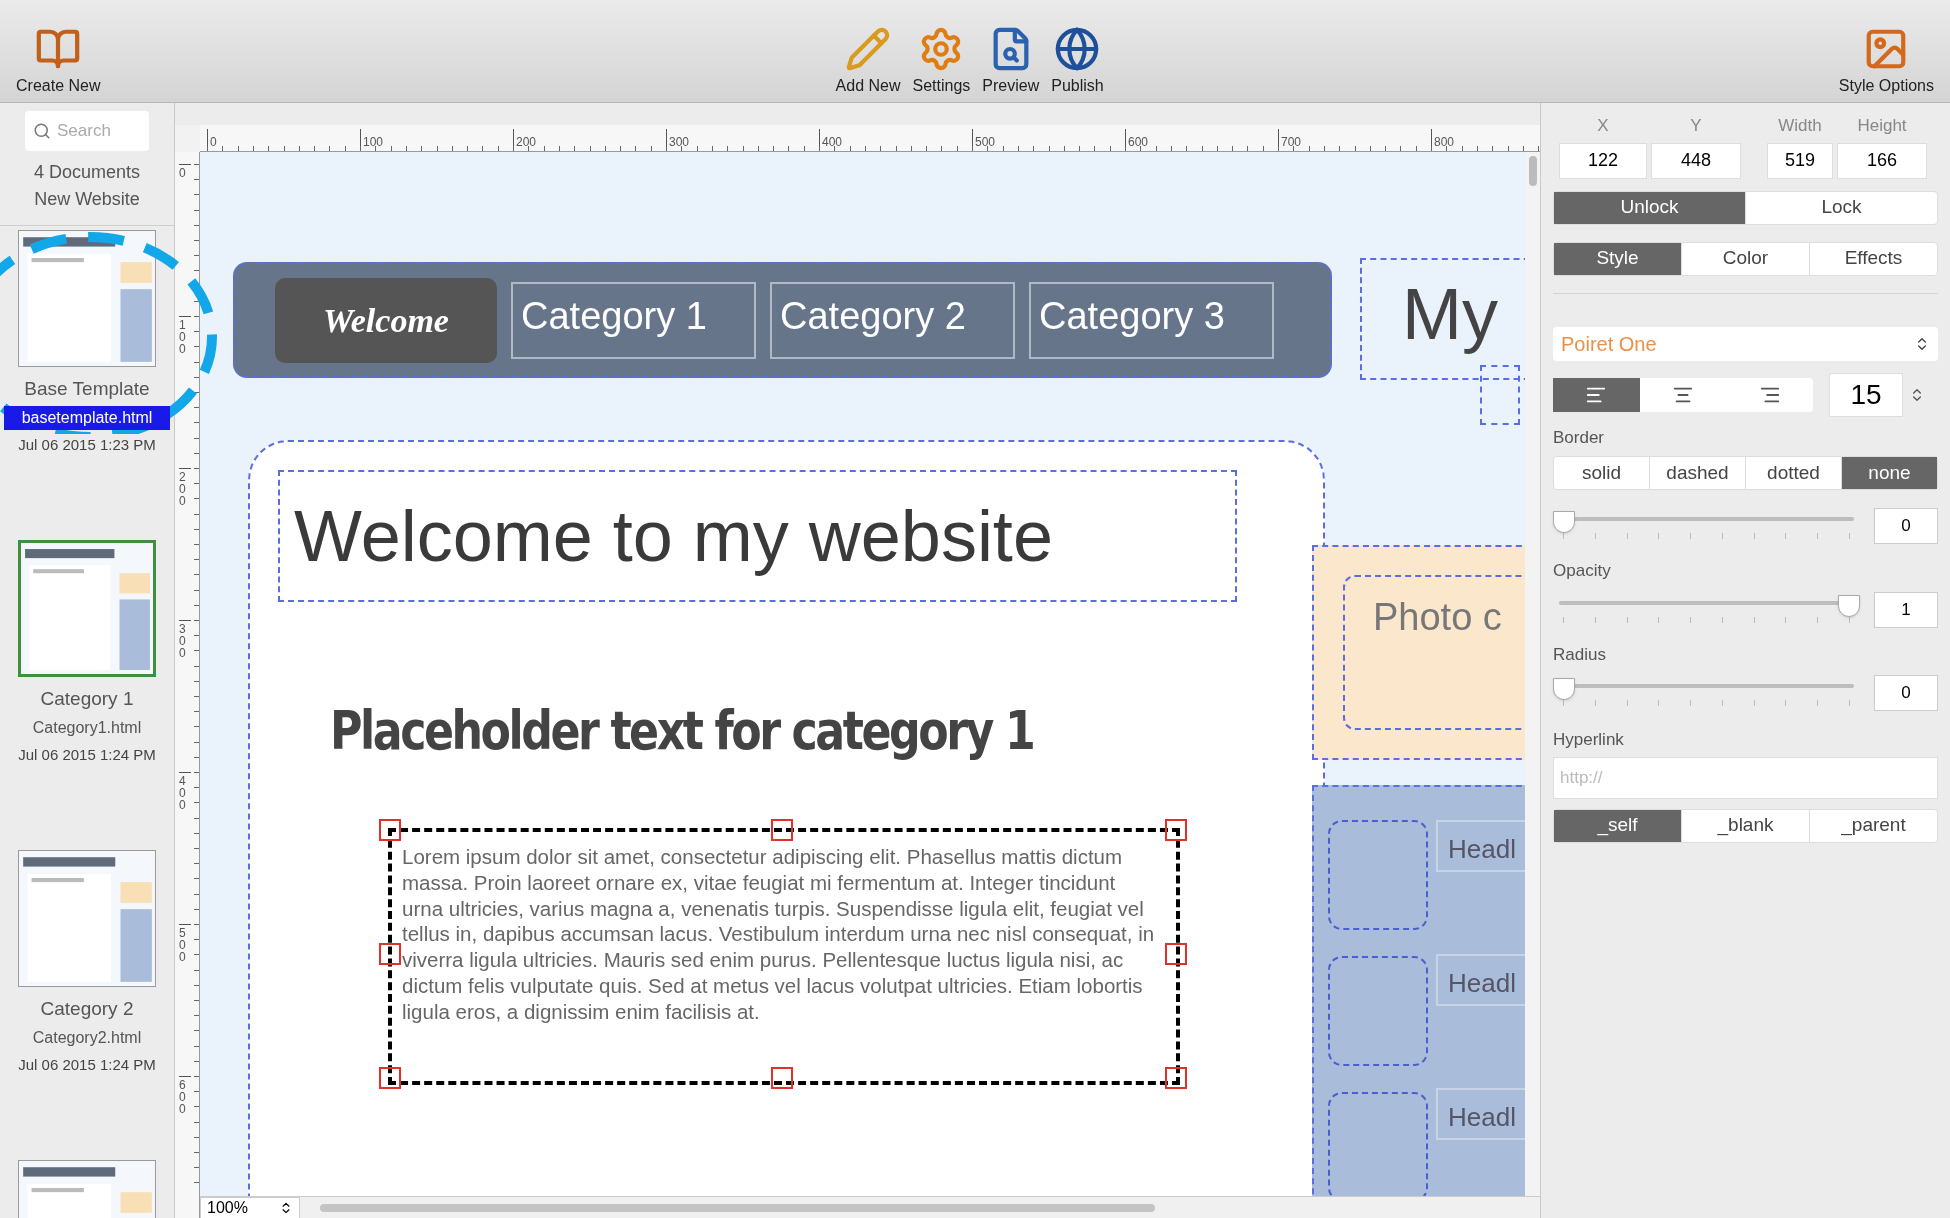 This screenshot has width=1950, height=1218. I want to click on section-label: Border, so click(1579, 437).